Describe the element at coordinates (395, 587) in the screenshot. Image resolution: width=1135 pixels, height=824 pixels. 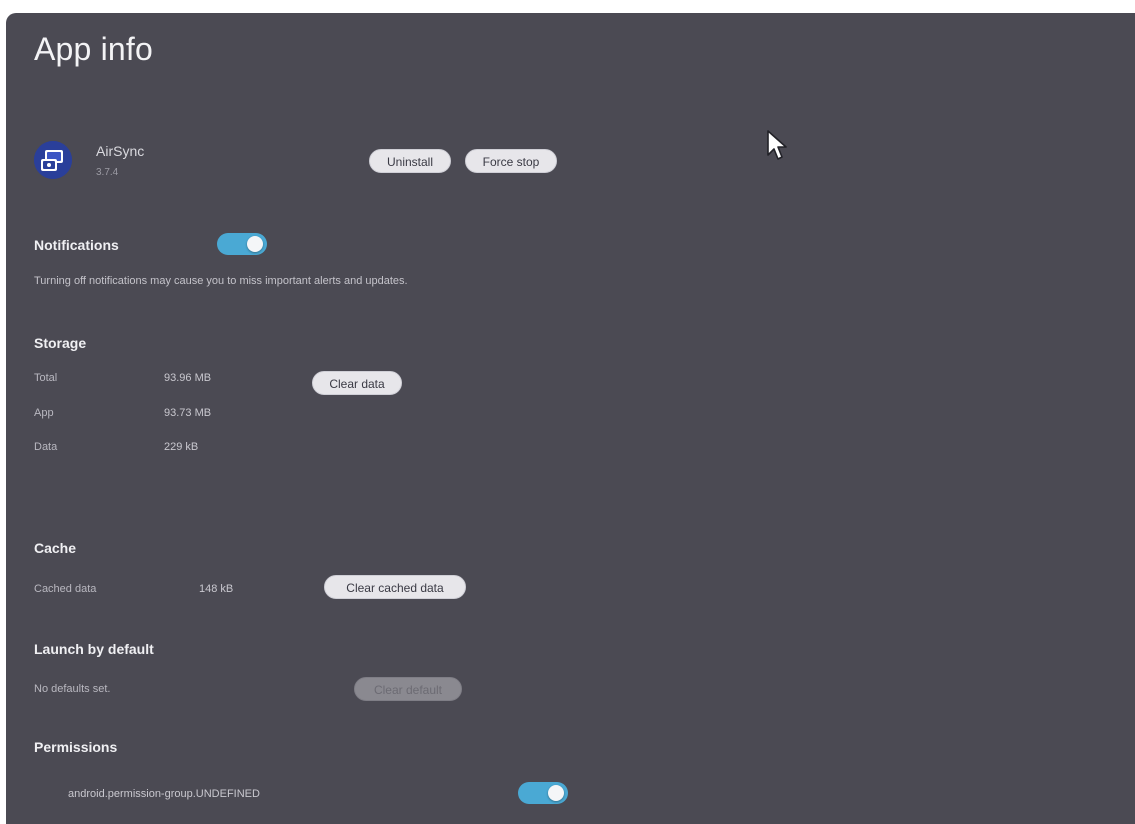
I see `clear-cached-data-button: Clear cached data` at that location.